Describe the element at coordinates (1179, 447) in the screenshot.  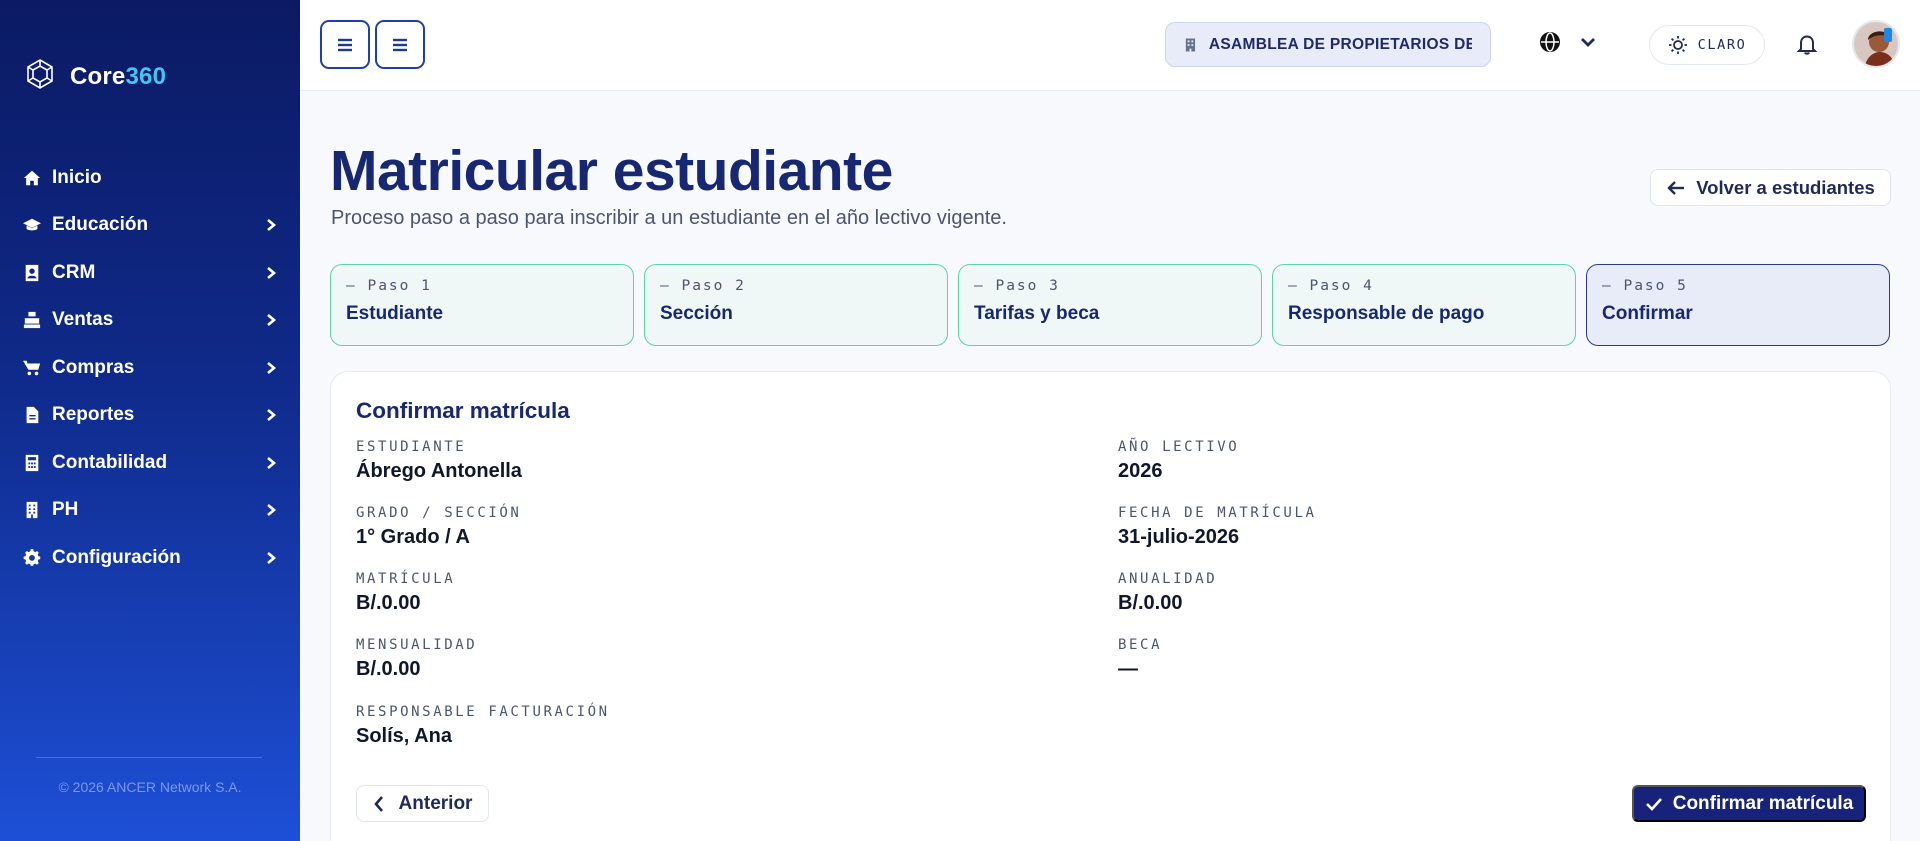
I see `field-label: AÑO LECTIVO` at that location.